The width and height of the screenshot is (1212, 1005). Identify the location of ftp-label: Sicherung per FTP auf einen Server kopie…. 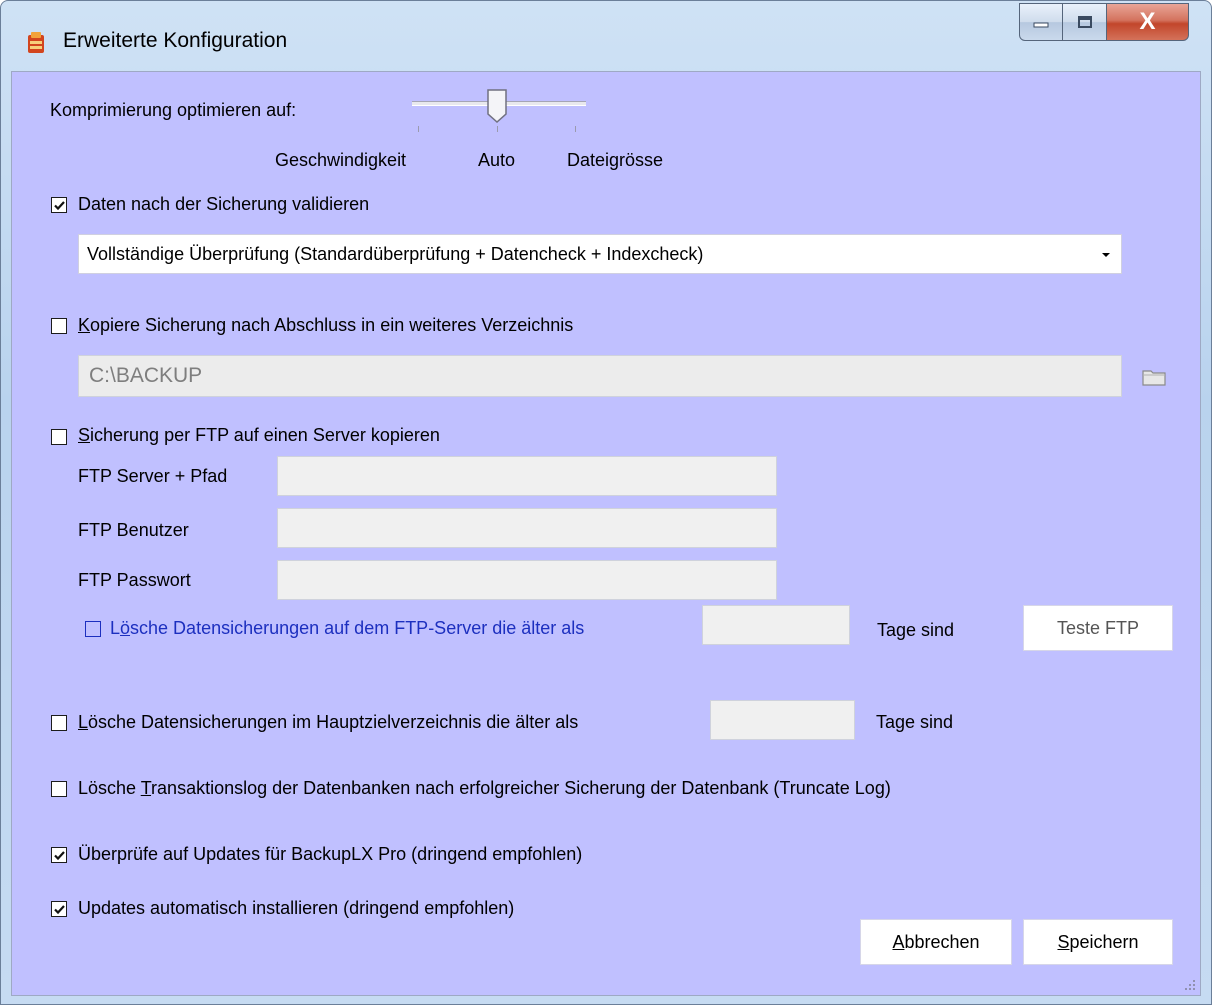
(259, 435).